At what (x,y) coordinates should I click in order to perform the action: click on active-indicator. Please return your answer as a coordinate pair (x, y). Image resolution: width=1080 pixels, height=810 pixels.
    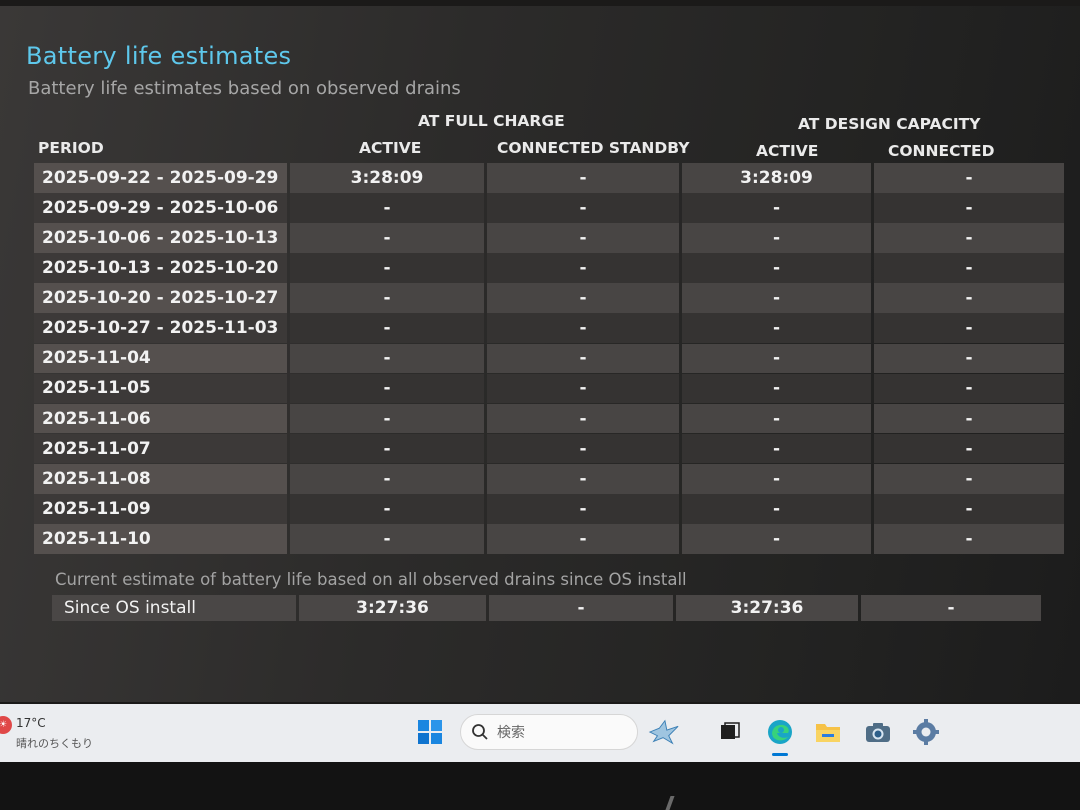
    Looking at the image, I should click on (780, 754).